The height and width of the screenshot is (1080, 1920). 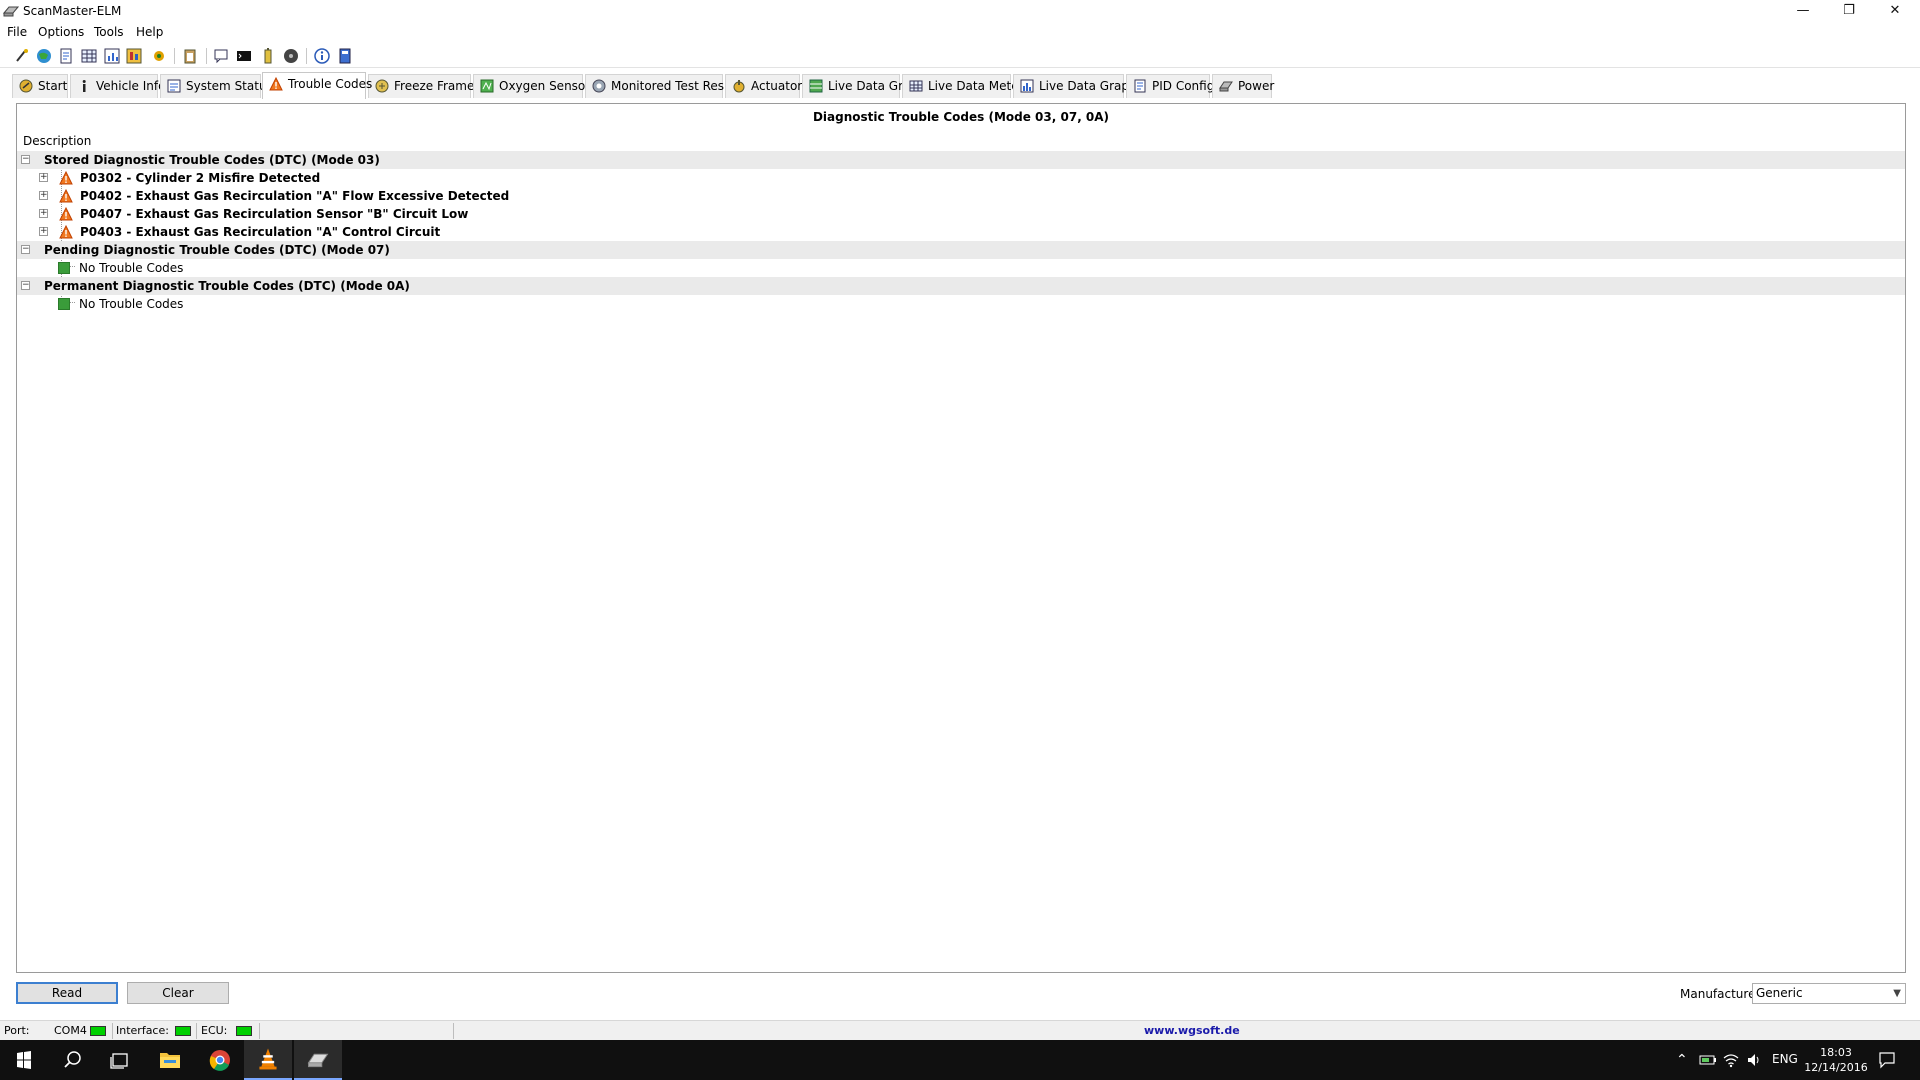 I want to click on tab-live-data-meter: Live Data Meter, so click(x=963, y=86).